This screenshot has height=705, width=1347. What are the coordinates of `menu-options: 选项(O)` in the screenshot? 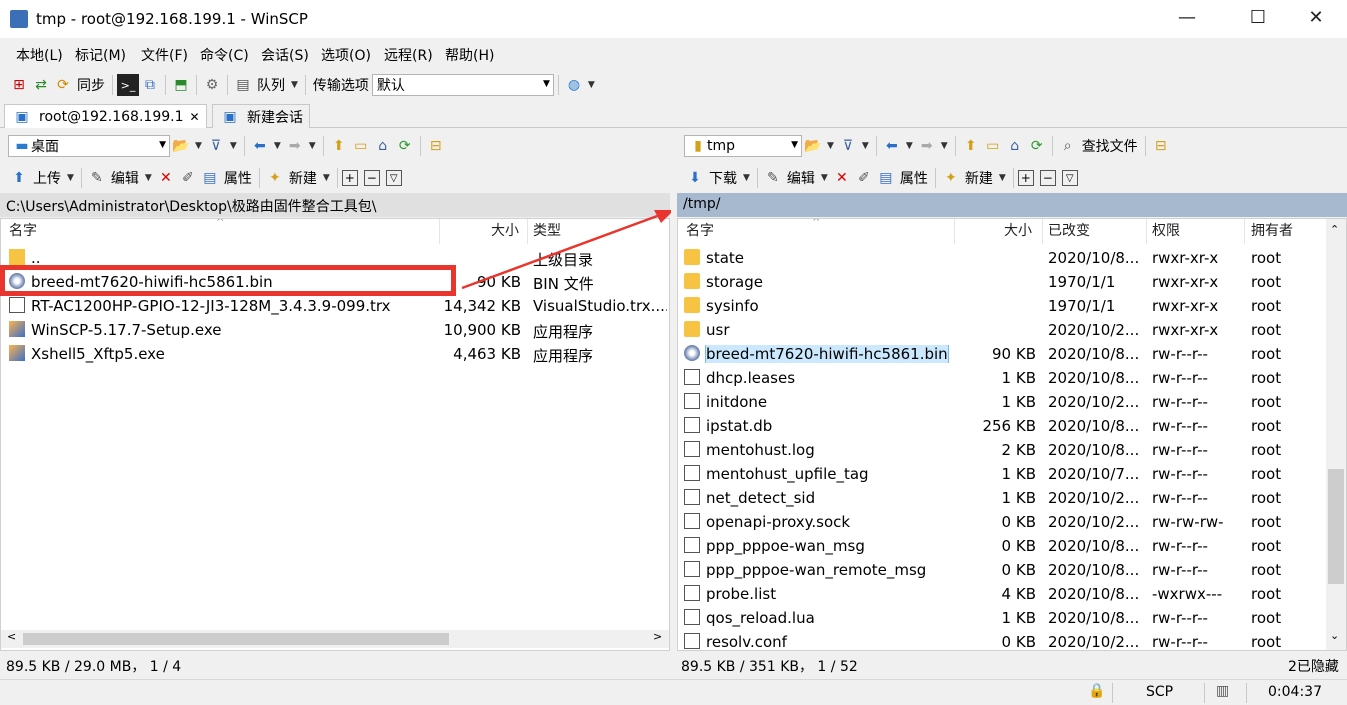 It's located at (346, 55).